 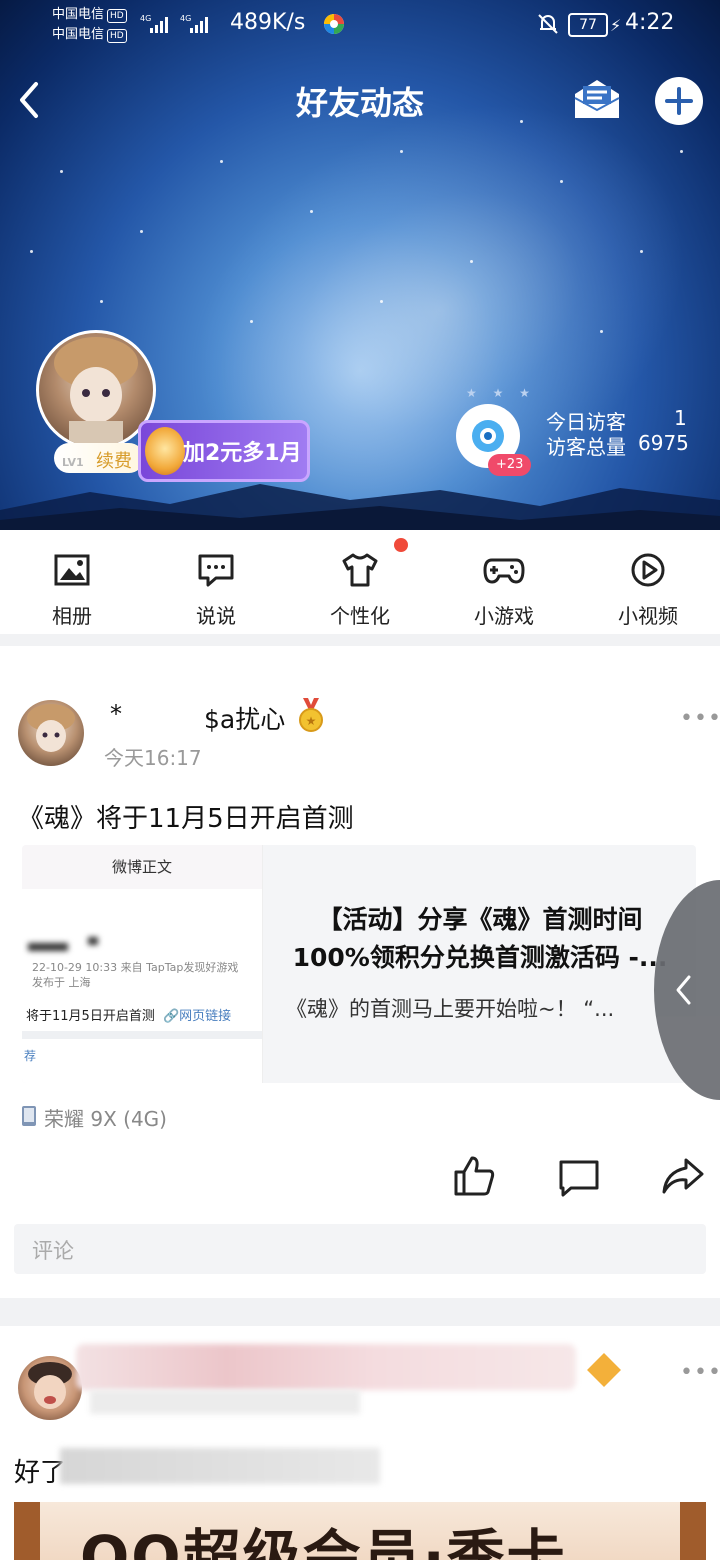 I want to click on tab-minigames: 小游戏, so click(x=504, y=582).